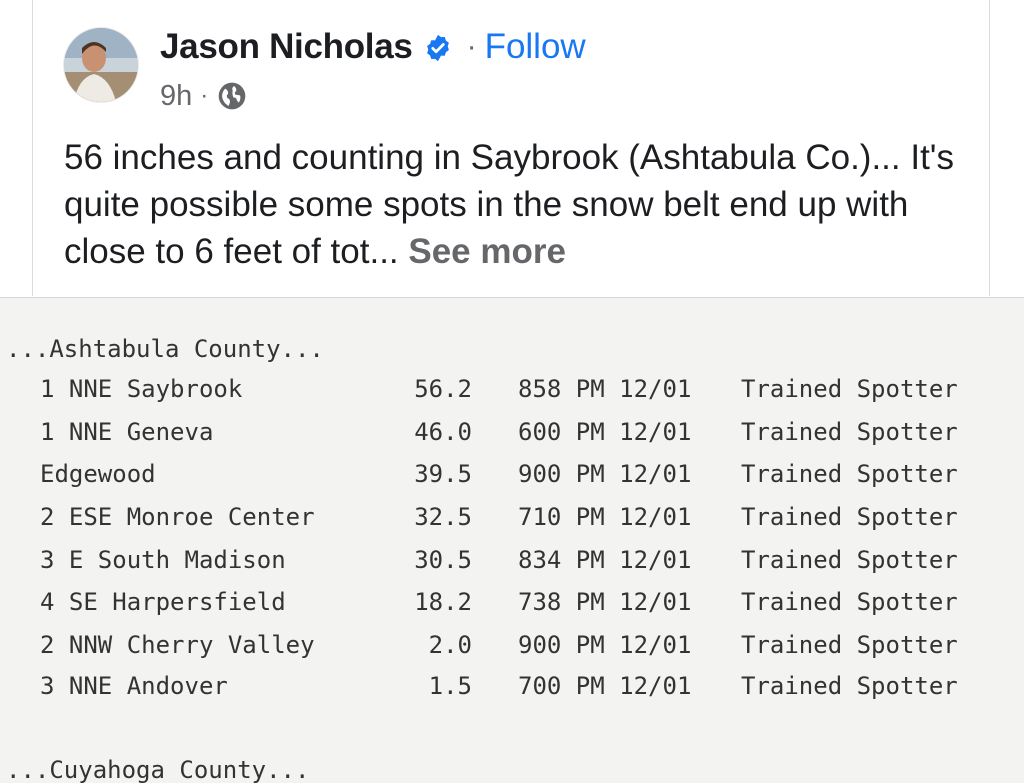 This screenshot has height=783, width=1024. I want to click on author-row: Jason Nicholas · Follow, so click(373, 47).